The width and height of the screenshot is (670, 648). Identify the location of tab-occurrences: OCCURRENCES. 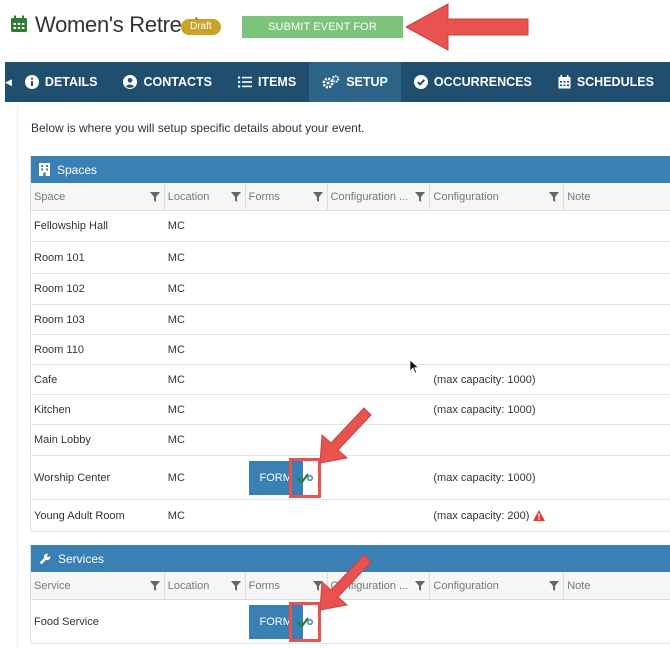
(473, 82).